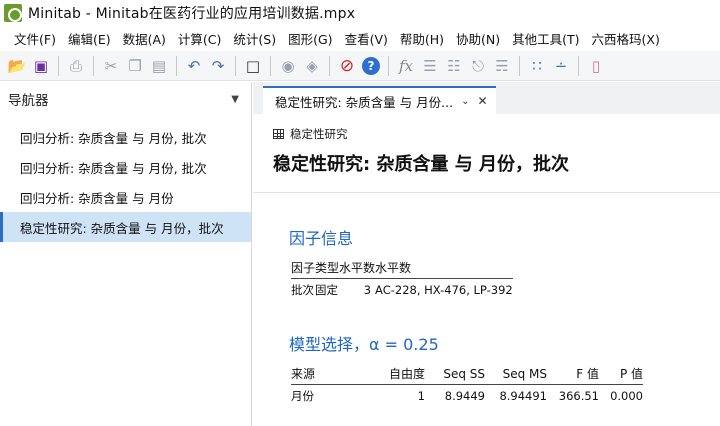  I want to click on menu-view: 查看(V), so click(366, 38).